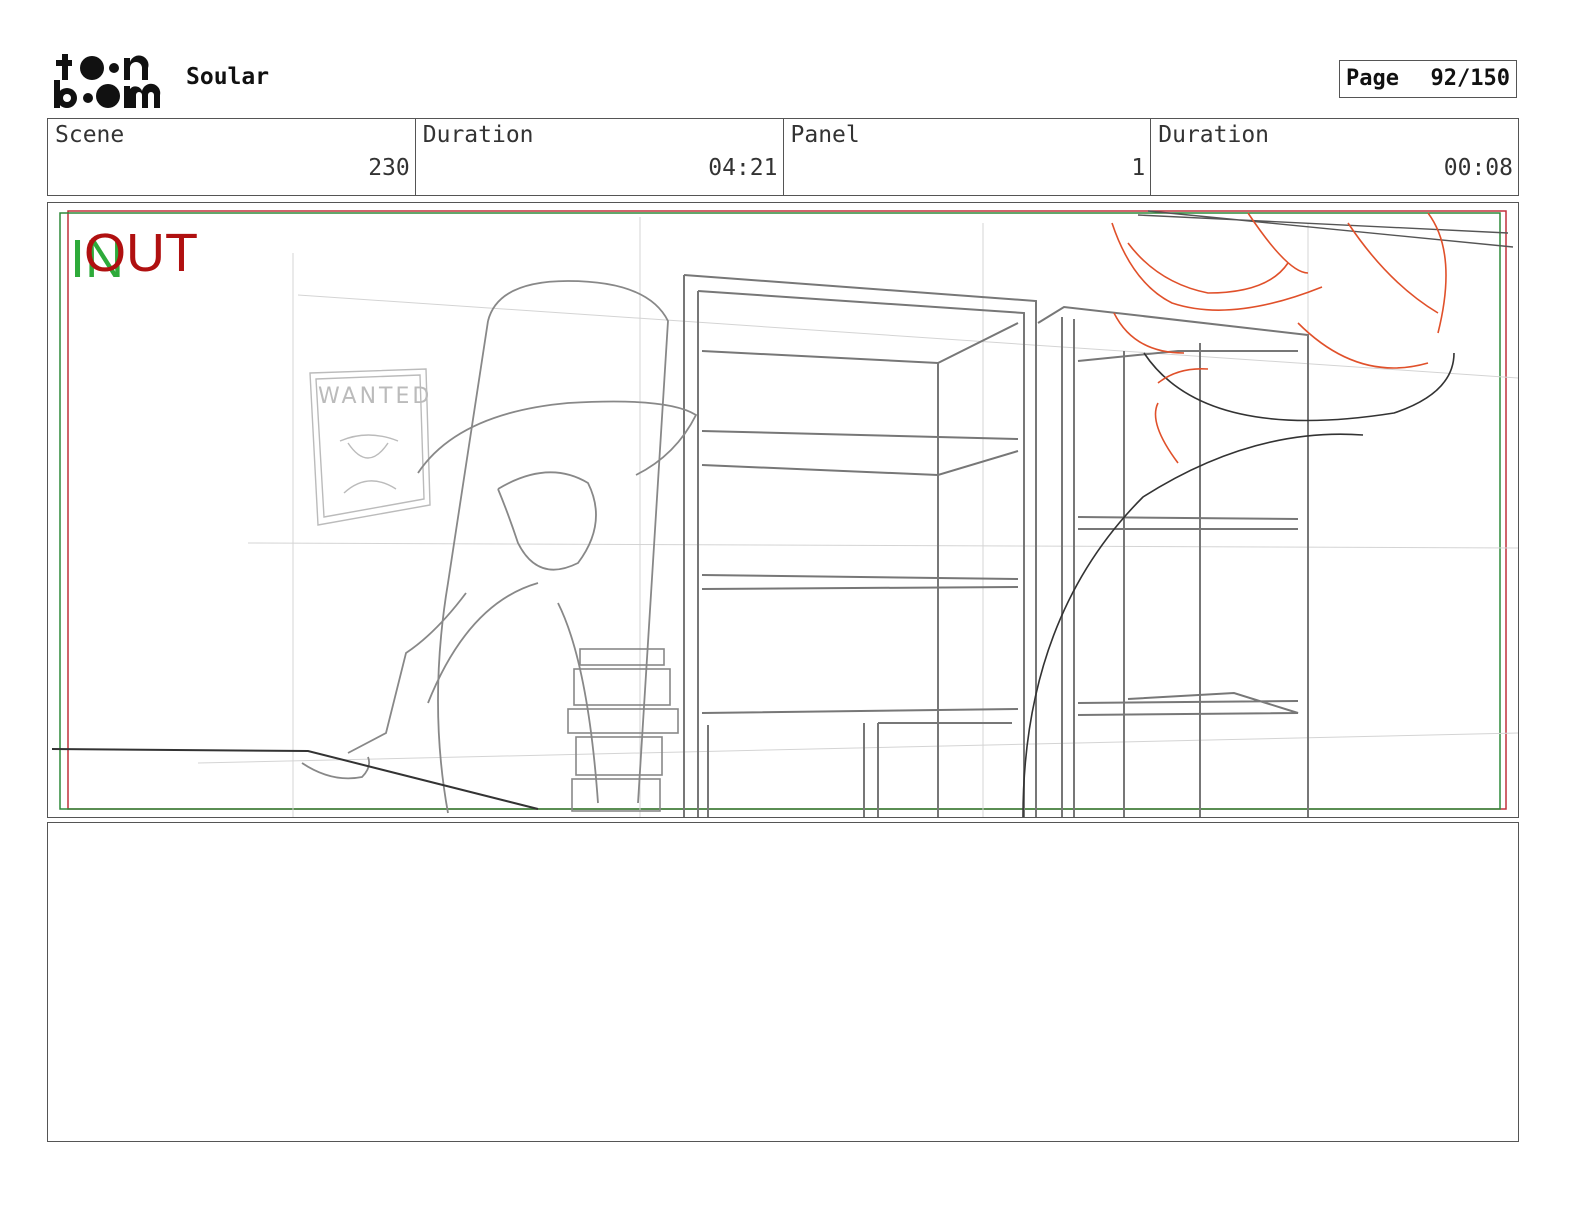 The height and width of the screenshot is (1224, 1584). Describe the element at coordinates (90, 135) in the screenshot. I see `scene-label: Scene` at that location.